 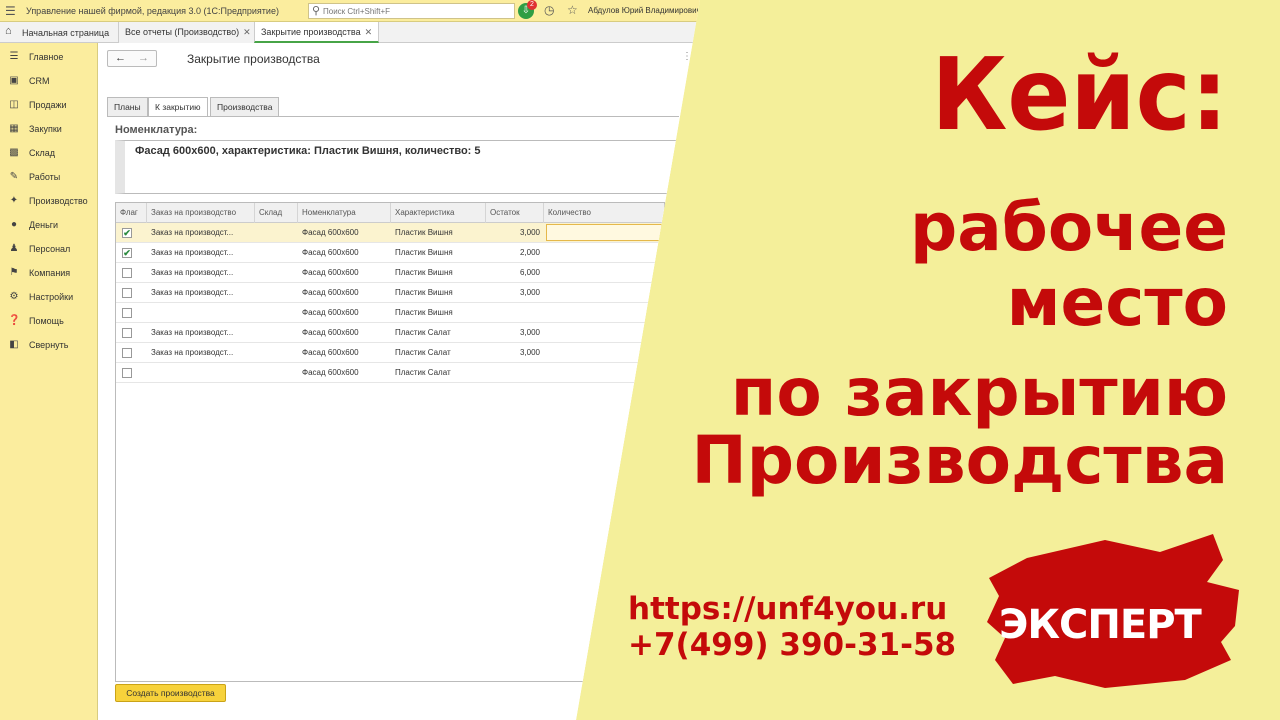 What do you see at coordinates (515, 213) in the screenshot?
I see `column-header-balance: Остаток` at bounding box center [515, 213].